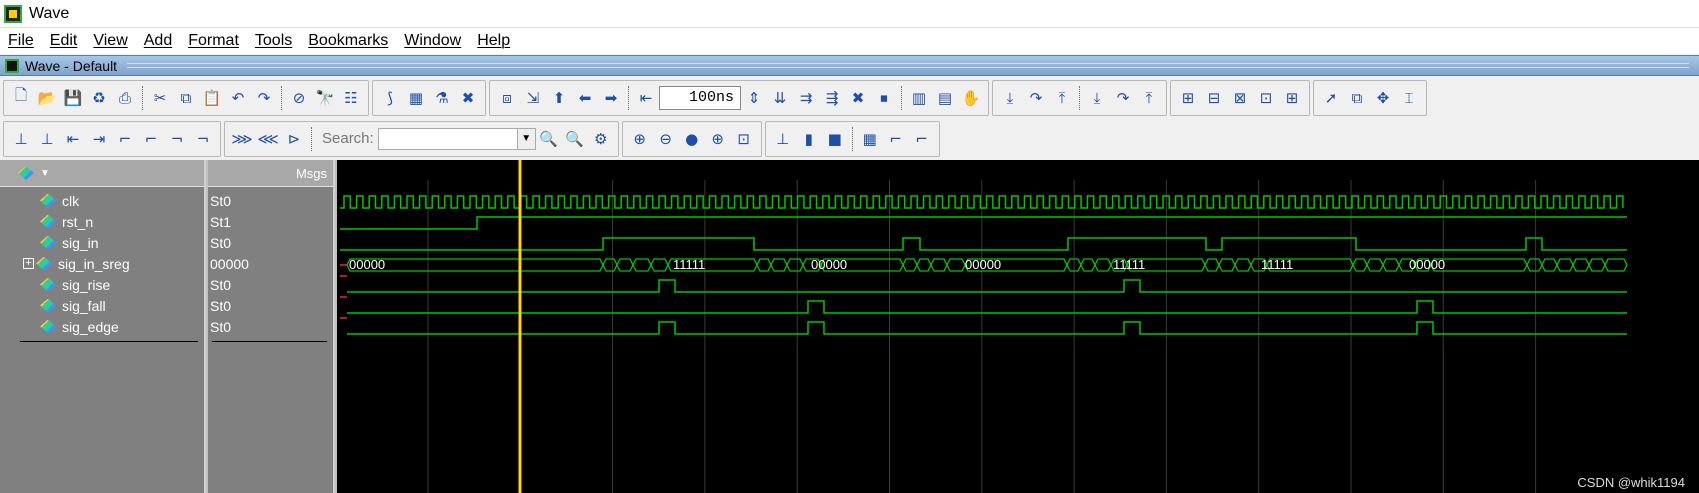 The width and height of the screenshot is (1699, 493). What do you see at coordinates (99, 139) in the screenshot?
I see `next-transition-icon: ⇥` at bounding box center [99, 139].